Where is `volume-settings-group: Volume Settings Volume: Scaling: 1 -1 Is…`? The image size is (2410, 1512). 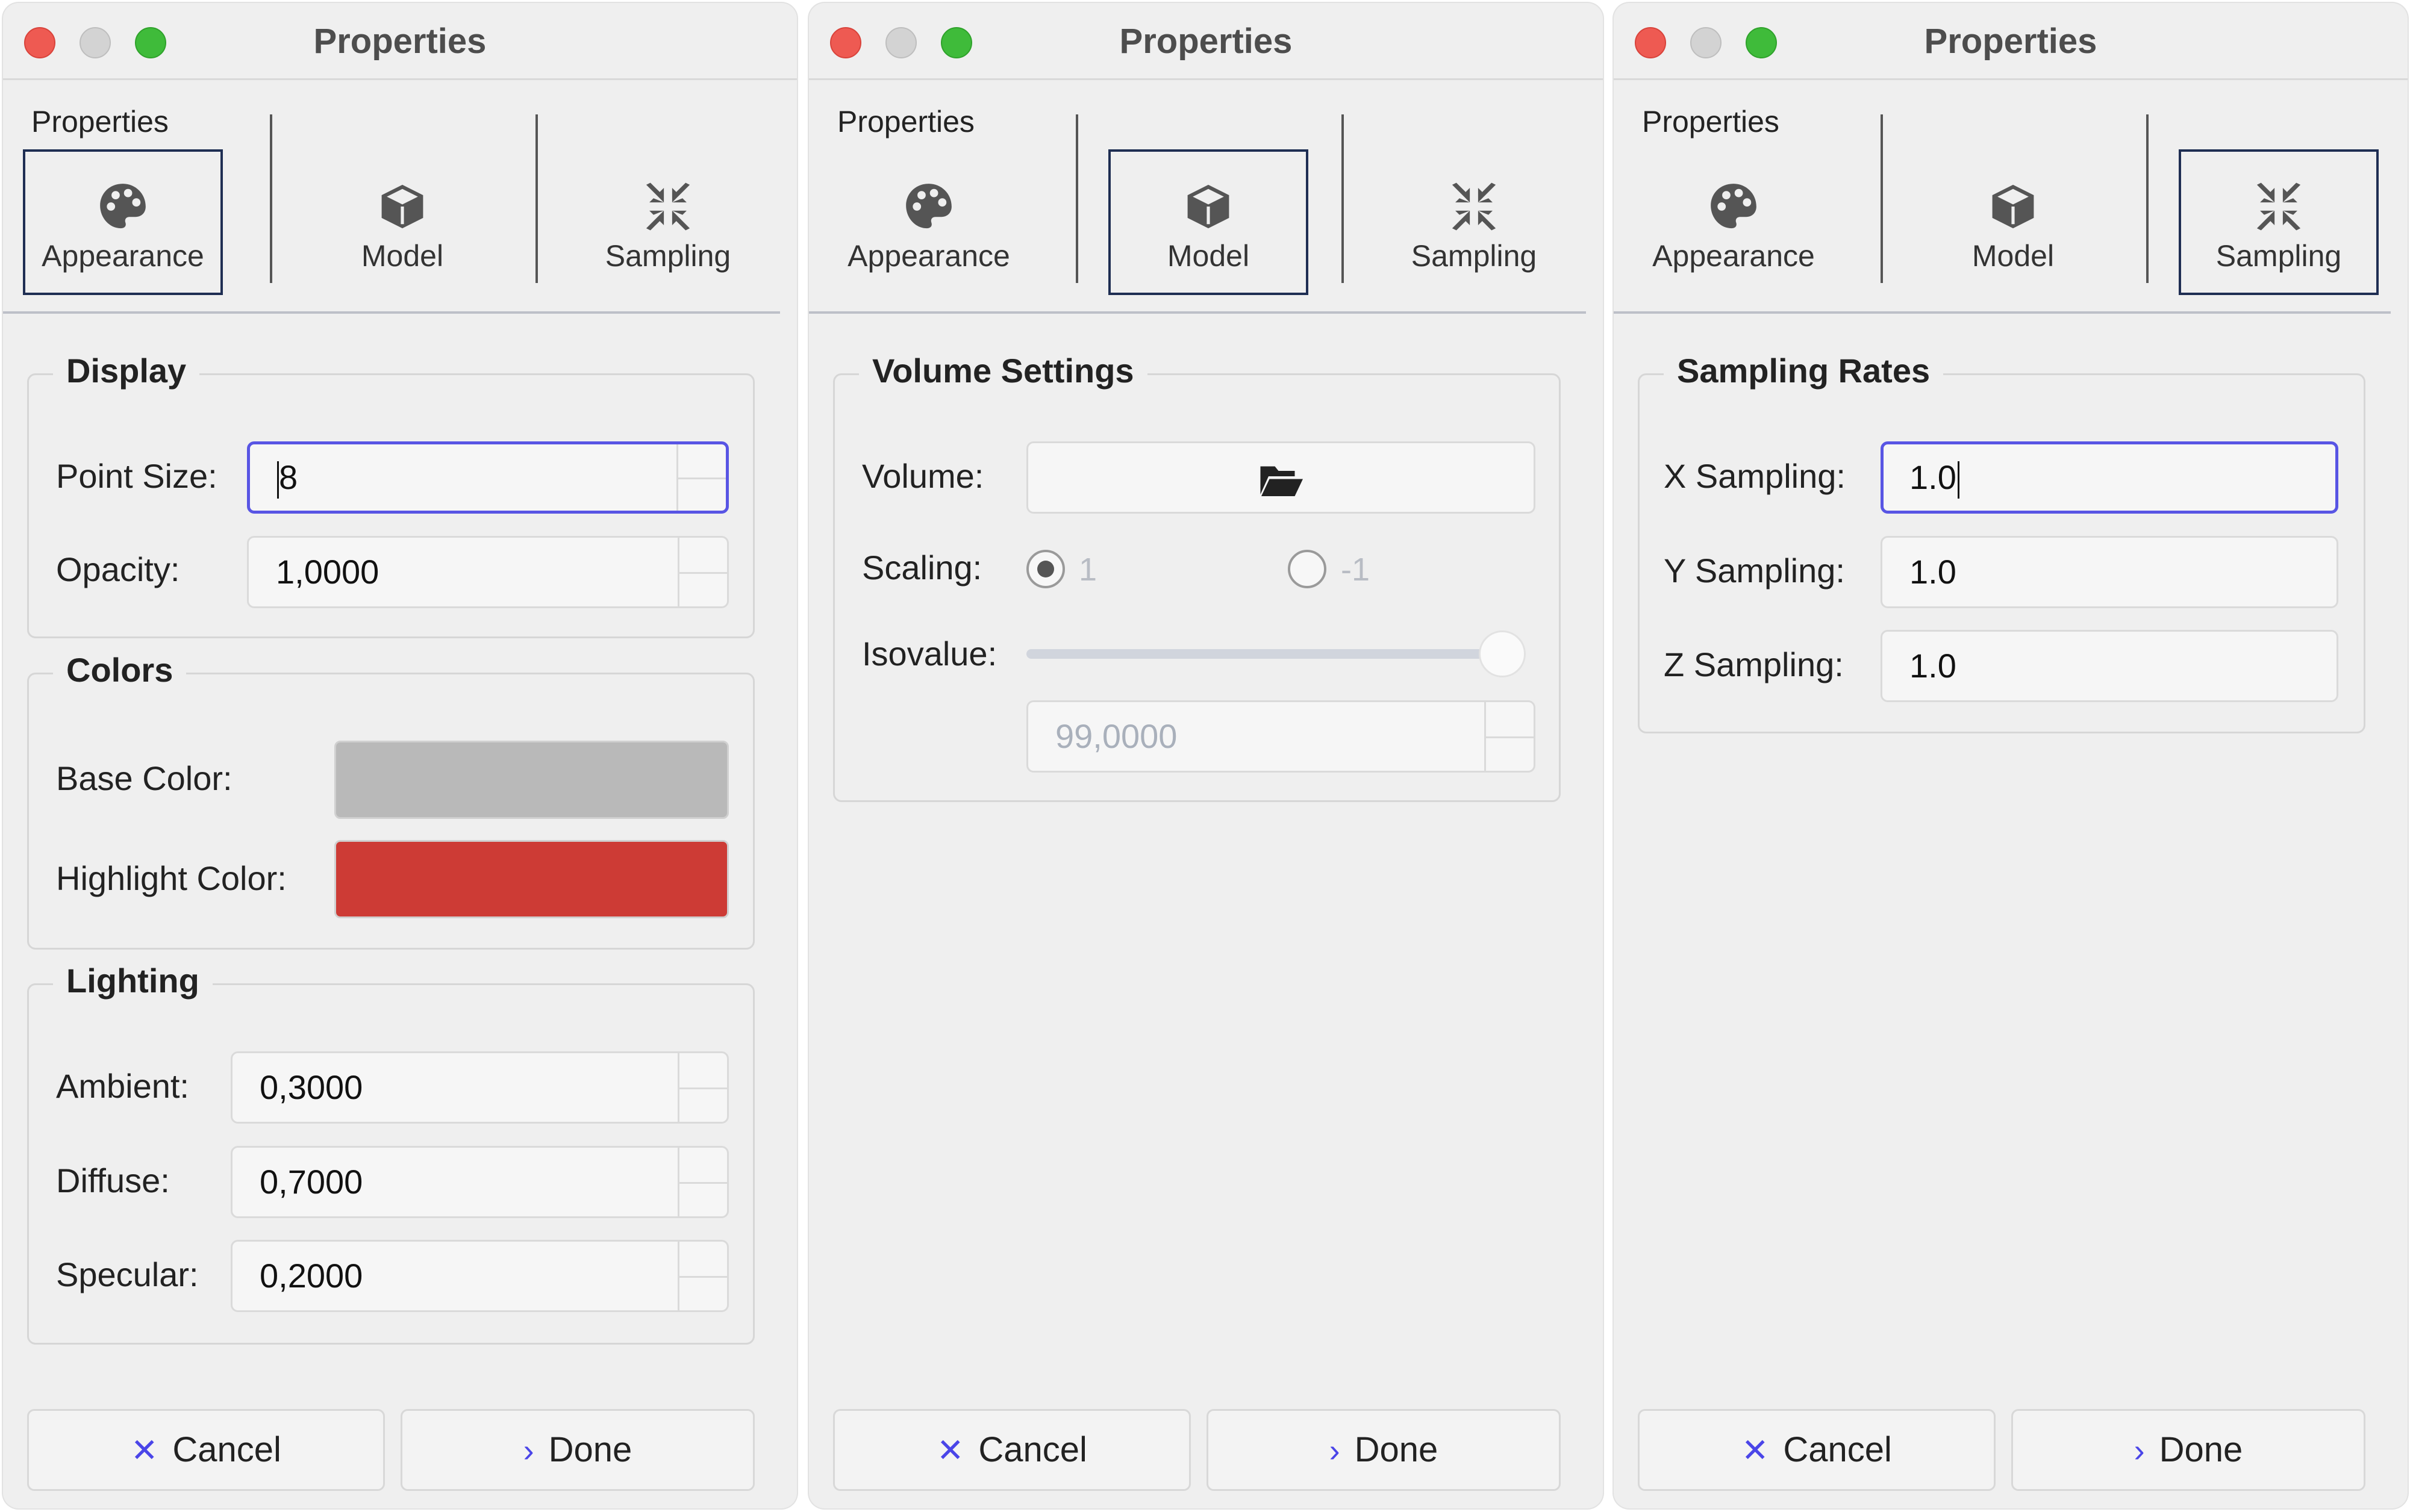 volume-settings-group: Volume Settings Volume: Scaling: 1 -1 Is… is located at coordinates (1197, 577).